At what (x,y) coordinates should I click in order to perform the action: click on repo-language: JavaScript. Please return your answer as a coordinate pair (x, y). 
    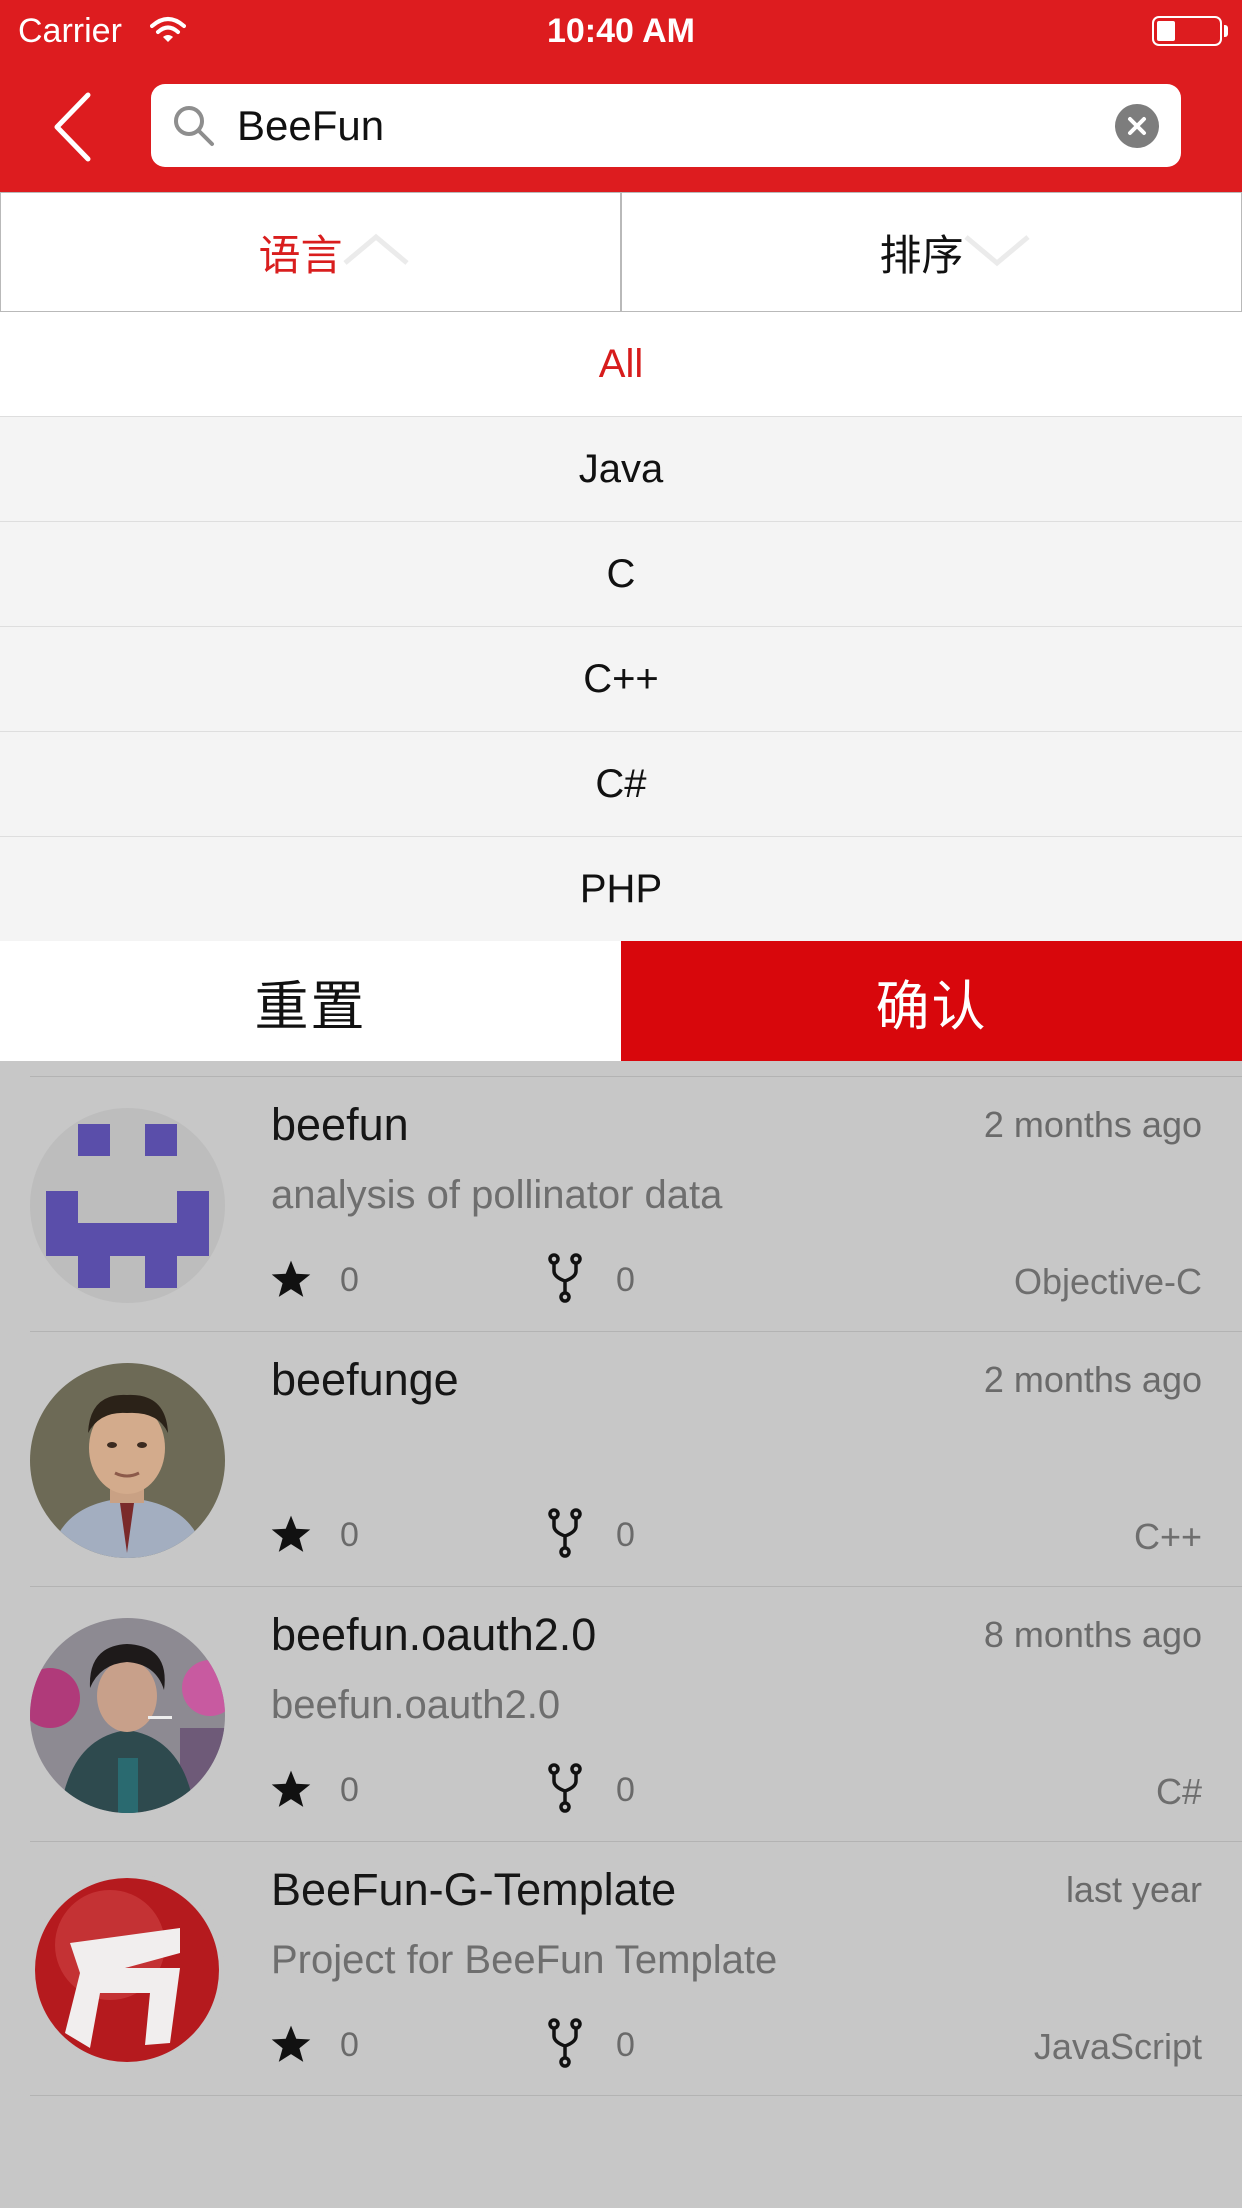
    Looking at the image, I should click on (1117, 2046).